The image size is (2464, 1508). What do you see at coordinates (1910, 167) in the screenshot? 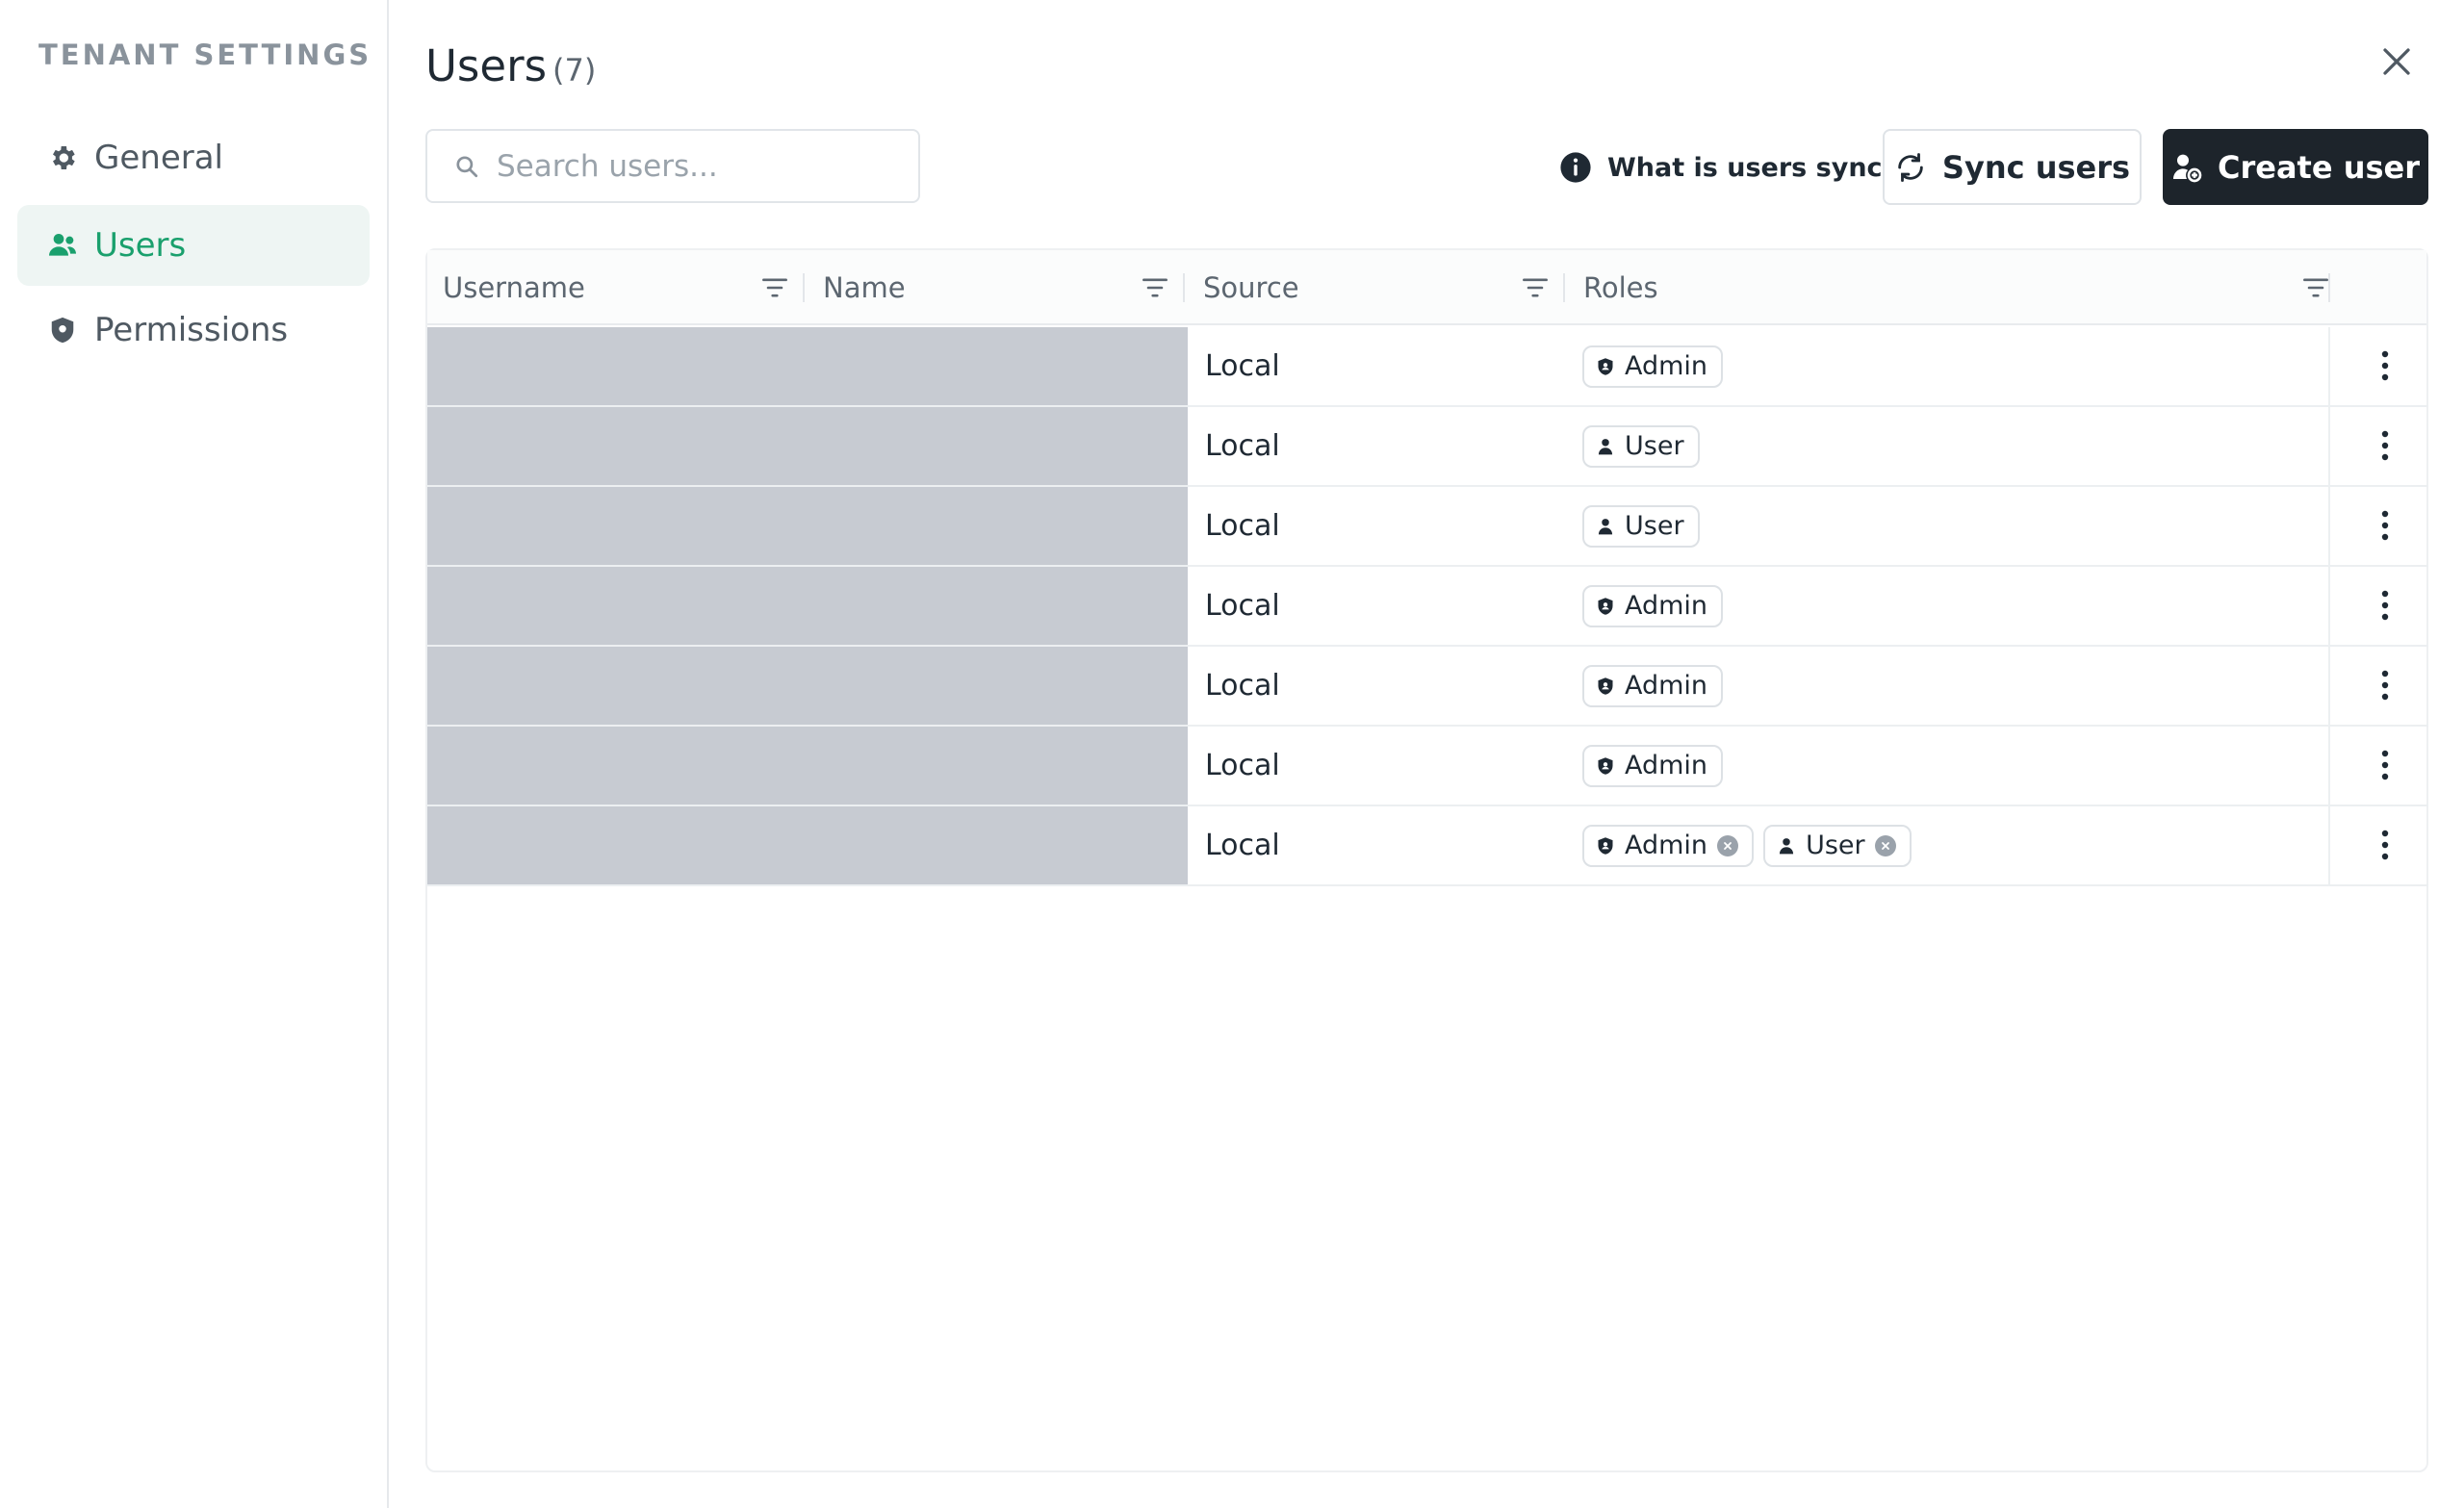
I see `sync-icon` at bounding box center [1910, 167].